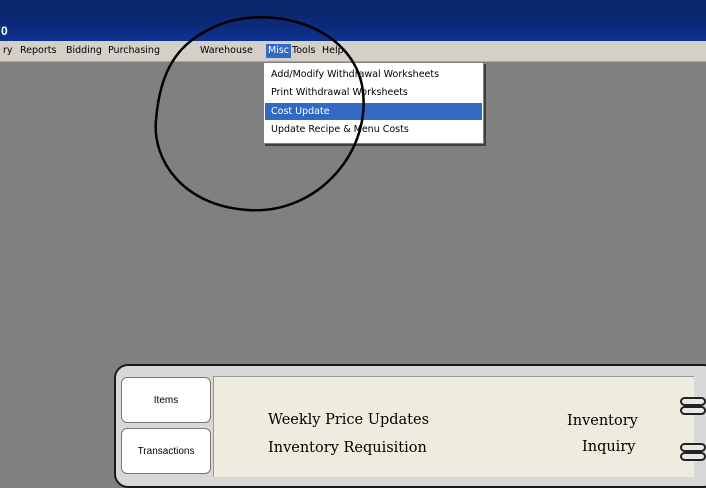 Image resolution: width=706 pixels, height=488 pixels. What do you see at coordinates (279, 51) in the screenshot?
I see `menu-misc: Misc` at bounding box center [279, 51].